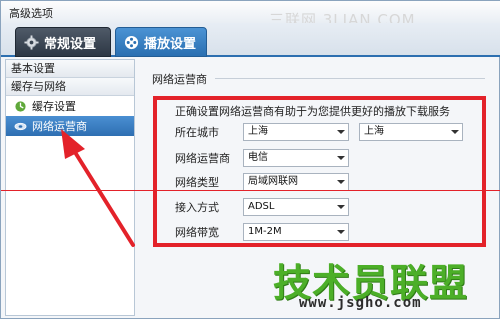 Image resolution: width=500 pixels, height=319 pixels. What do you see at coordinates (350, 78) in the screenshot?
I see `group-divider` at bounding box center [350, 78].